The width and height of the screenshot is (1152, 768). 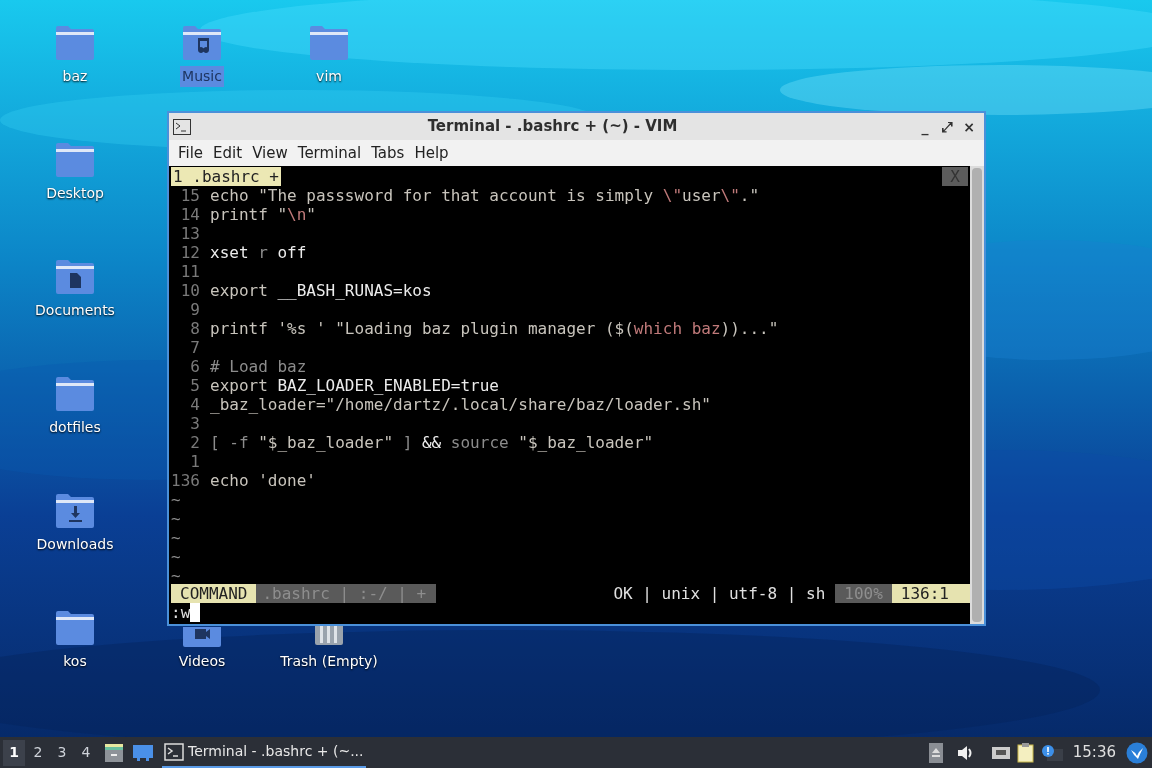 I want to click on code-line: _baz_loader="/home/dartz/.local/share/baz/loader.sh", so click(x=460, y=404).